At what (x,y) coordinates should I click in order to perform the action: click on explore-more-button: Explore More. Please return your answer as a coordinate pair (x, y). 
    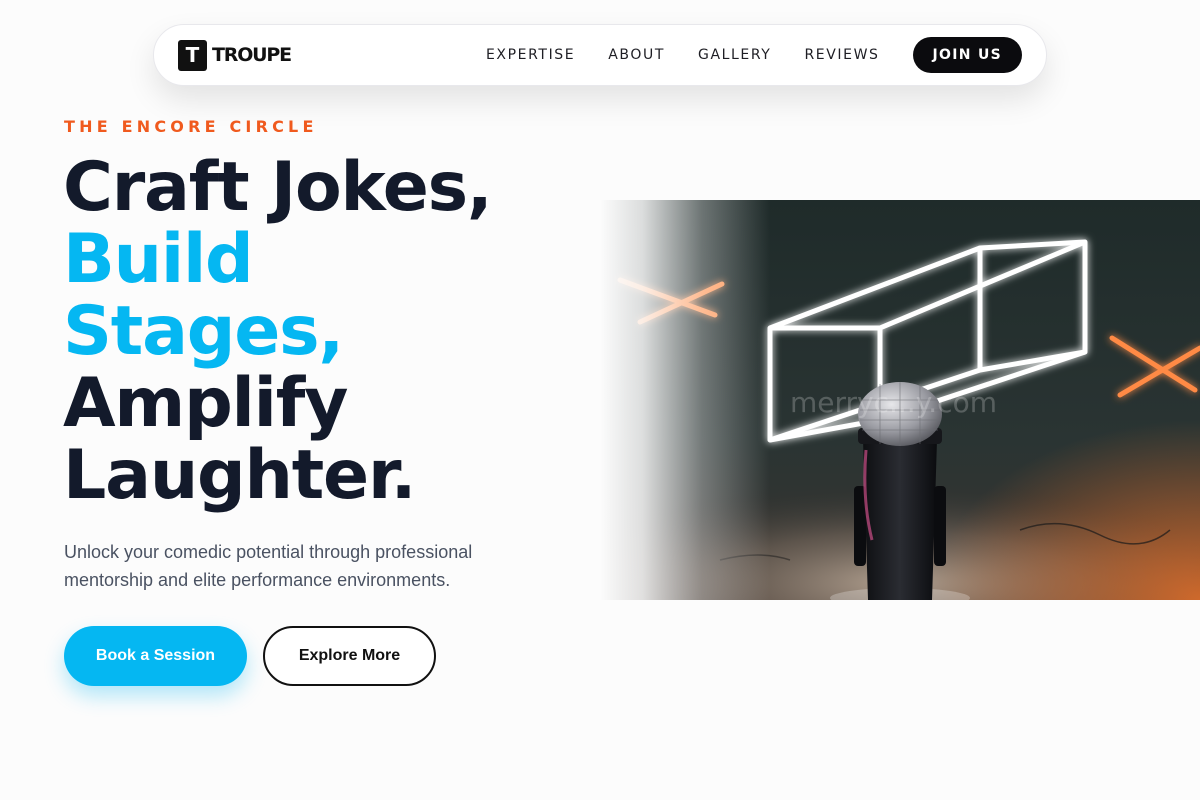
    Looking at the image, I should click on (349, 656).